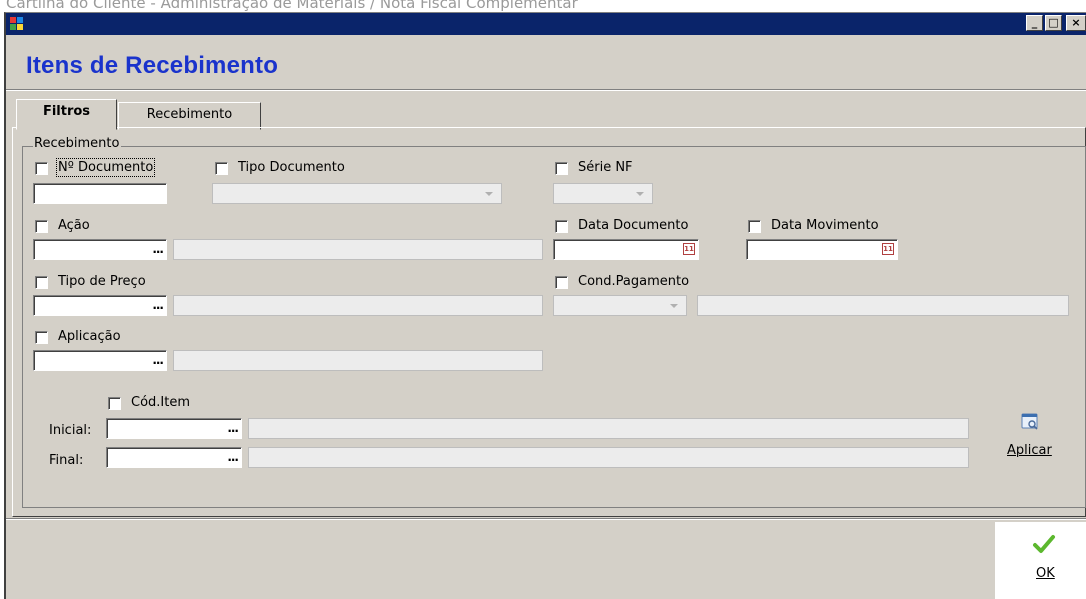  What do you see at coordinates (1044, 544) in the screenshot?
I see `checkmark-icon` at bounding box center [1044, 544].